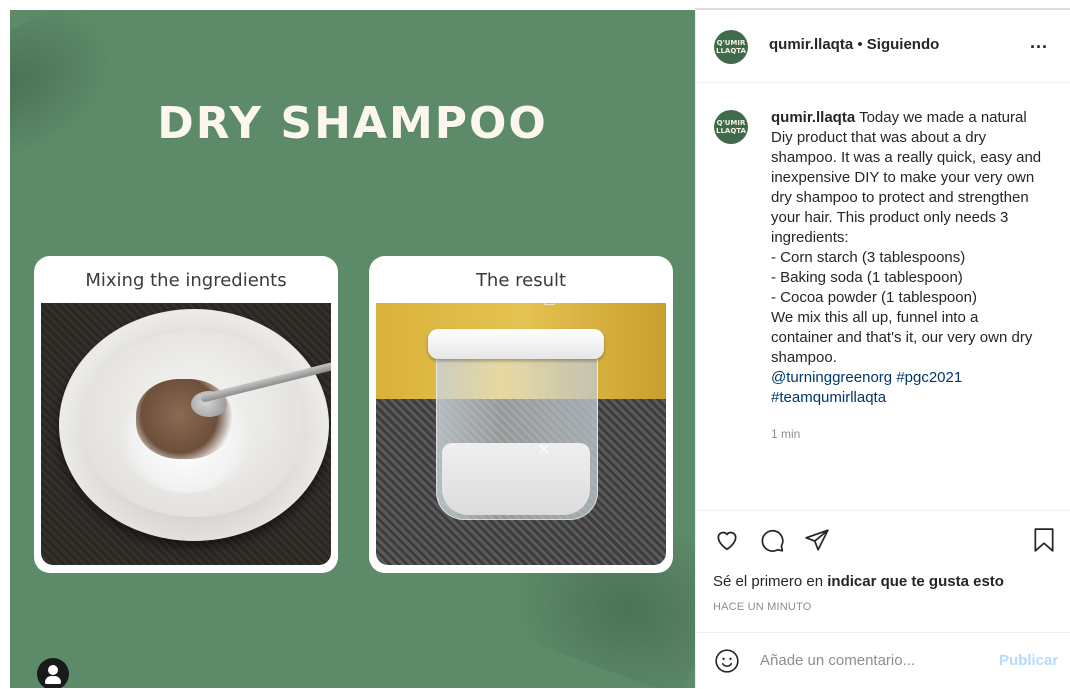 The height and width of the screenshot is (689, 1070). Describe the element at coordinates (1028, 660) in the screenshot. I see `publish-button: Publicar` at that location.